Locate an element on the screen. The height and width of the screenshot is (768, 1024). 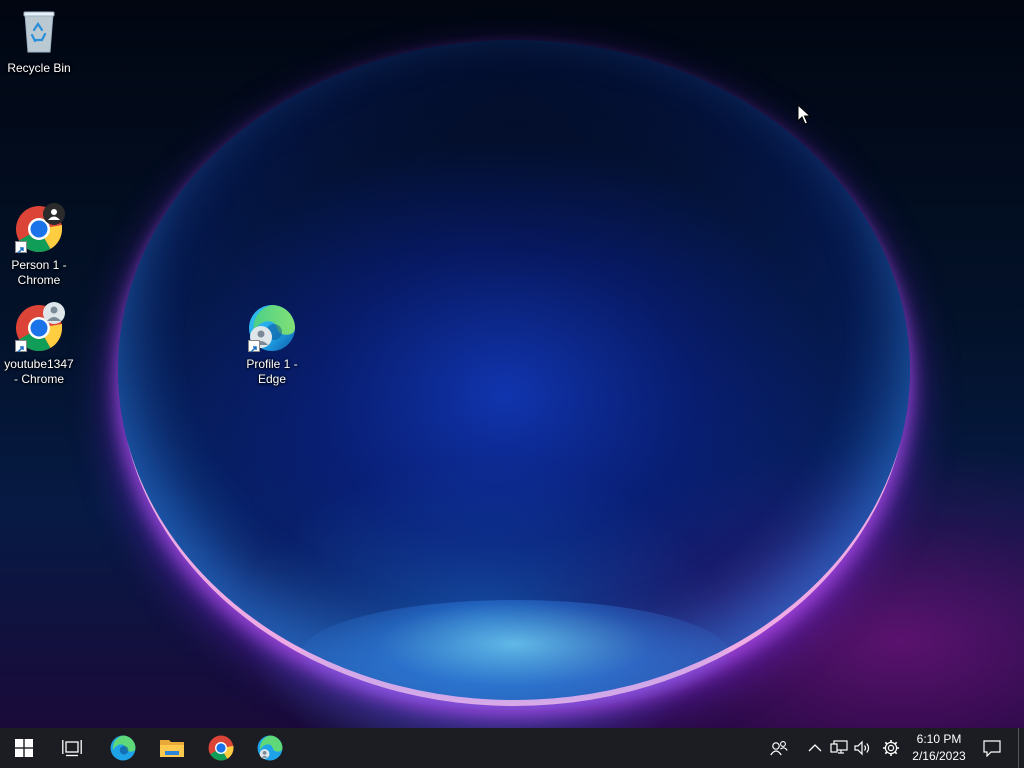
desktop-icon-person1-chrome: Person 1 - Chrome is located at coordinates (39, 245).